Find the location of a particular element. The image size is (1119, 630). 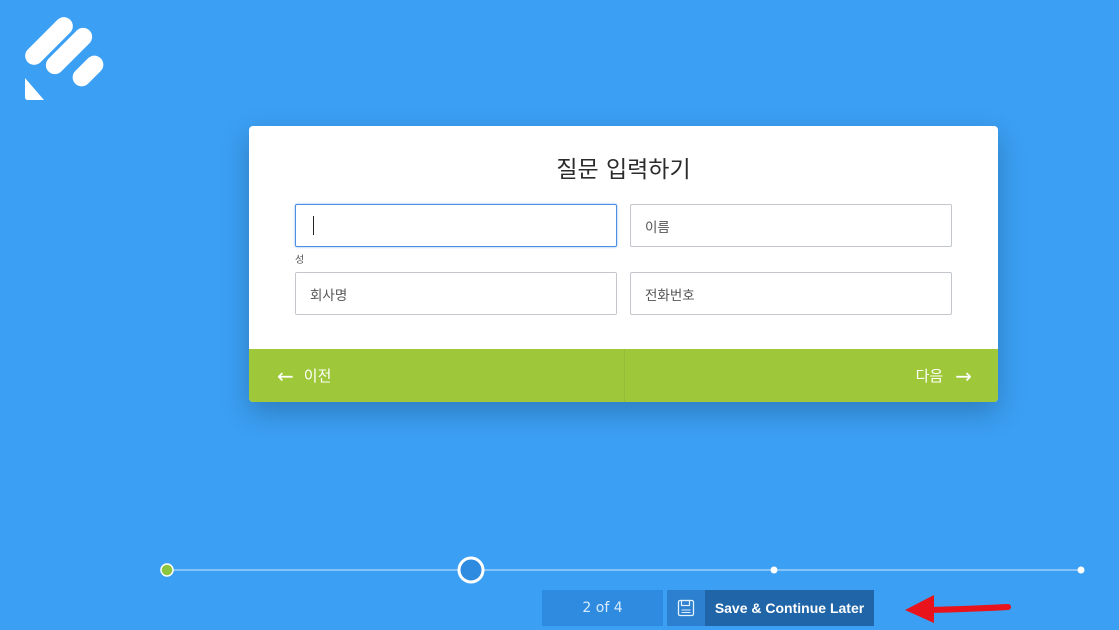

save-icon-button is located at coordinates (686, 608).